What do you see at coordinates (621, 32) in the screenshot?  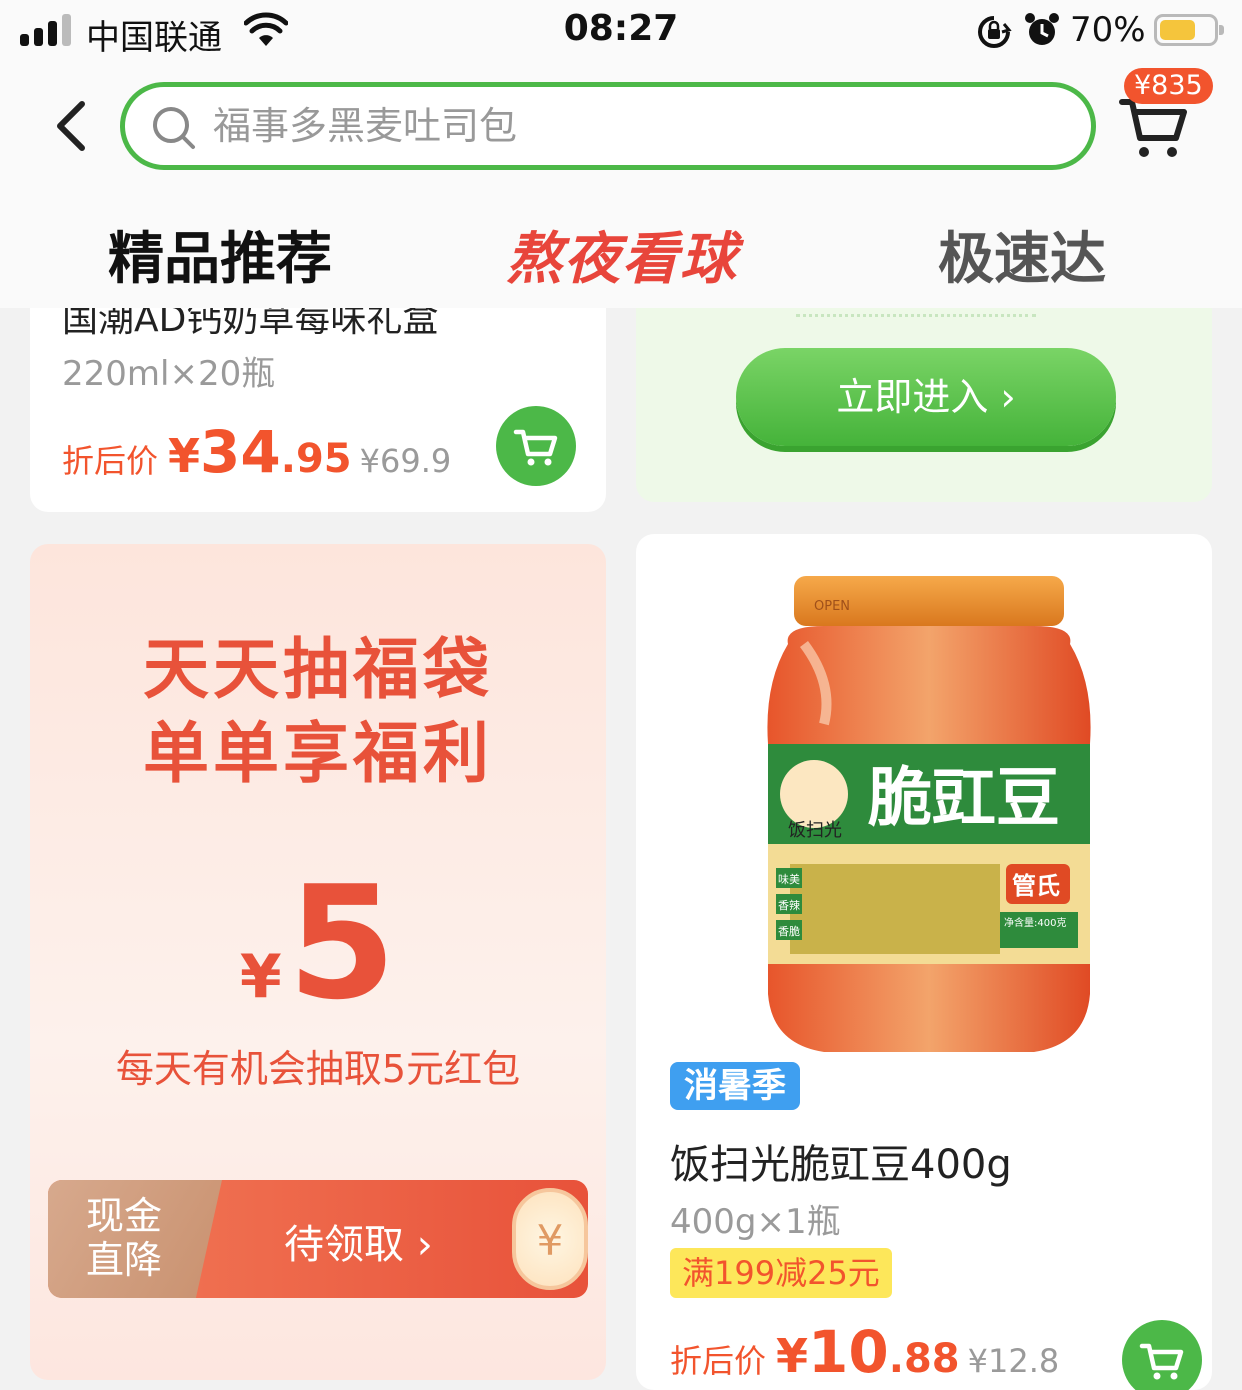 I see `status-bar: 中国联通 08:27 70%` at bounding box center [621, 32].